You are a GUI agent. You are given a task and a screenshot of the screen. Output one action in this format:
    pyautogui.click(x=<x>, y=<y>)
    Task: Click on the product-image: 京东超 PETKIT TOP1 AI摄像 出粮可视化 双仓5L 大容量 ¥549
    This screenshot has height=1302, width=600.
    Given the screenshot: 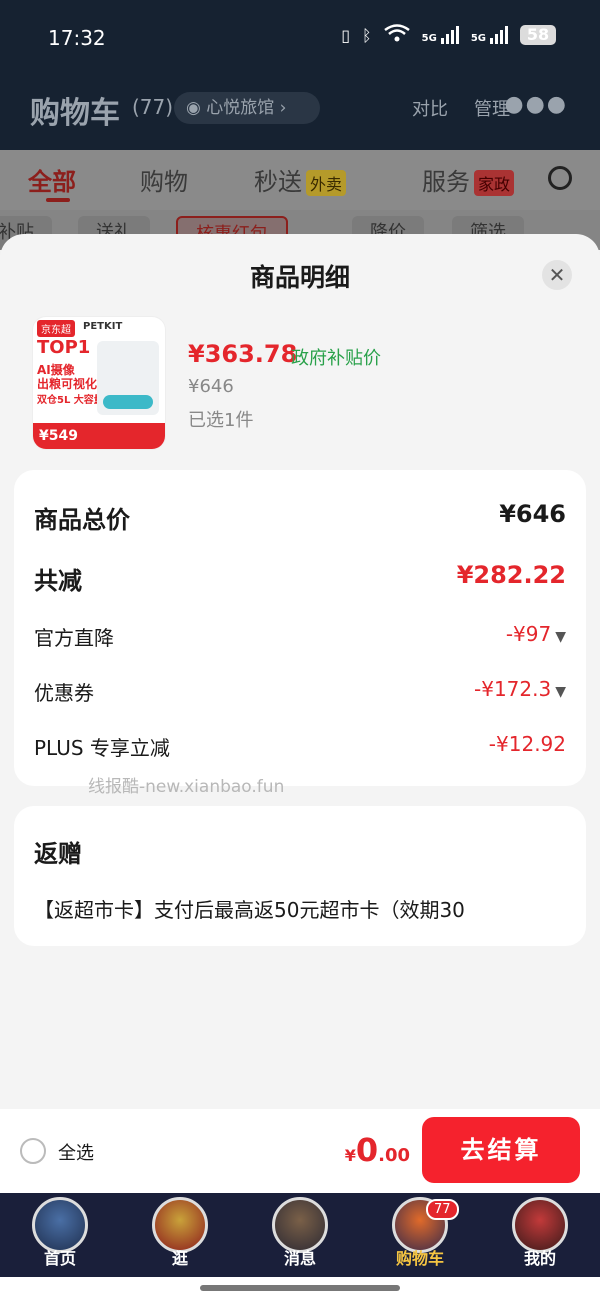 What is the action you would take?
    pyautogui.click(x=99, y=383)
    